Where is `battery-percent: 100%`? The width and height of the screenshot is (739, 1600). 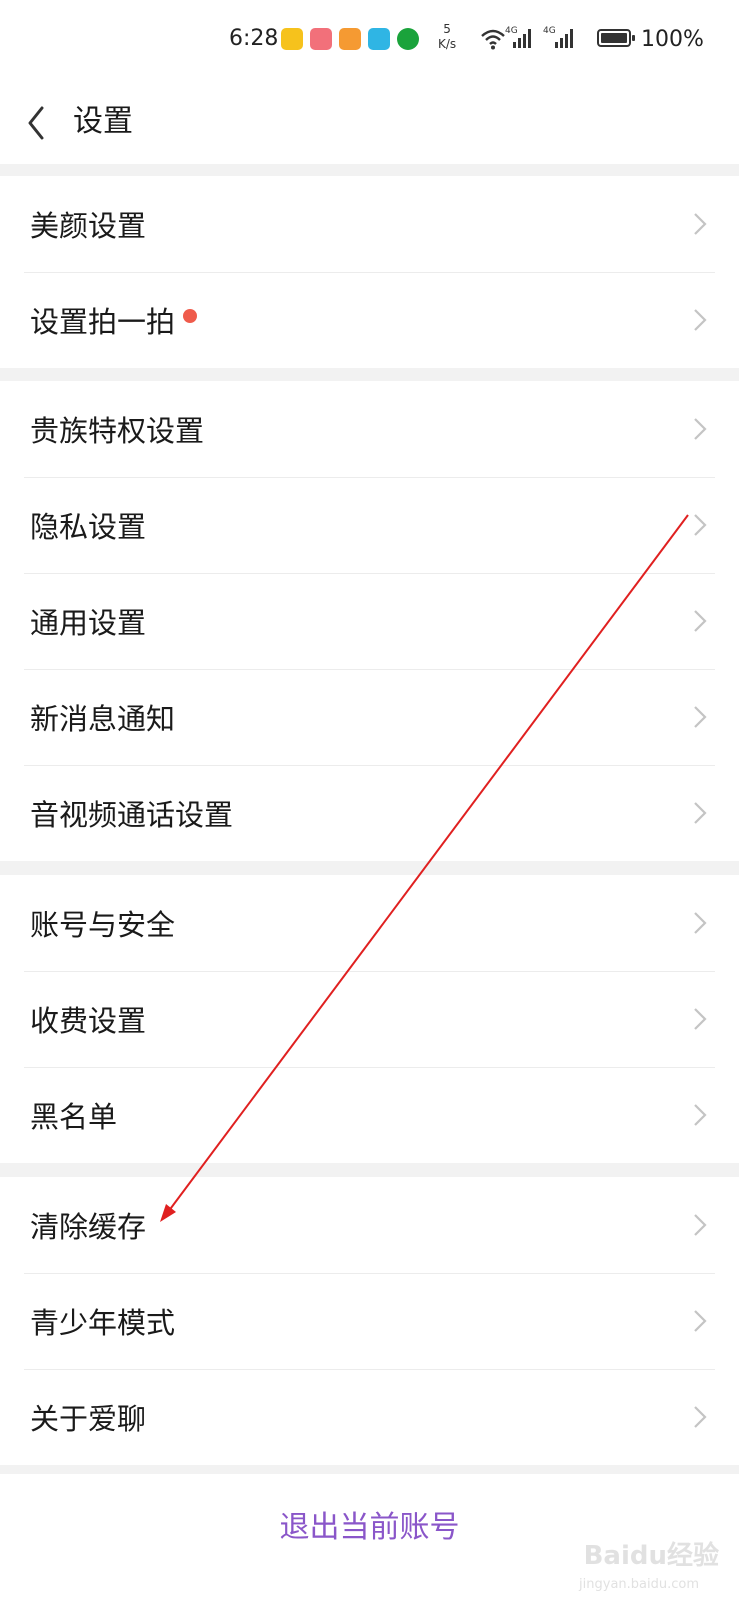
battery-percent: 100% is located at coordinates (672, 39).